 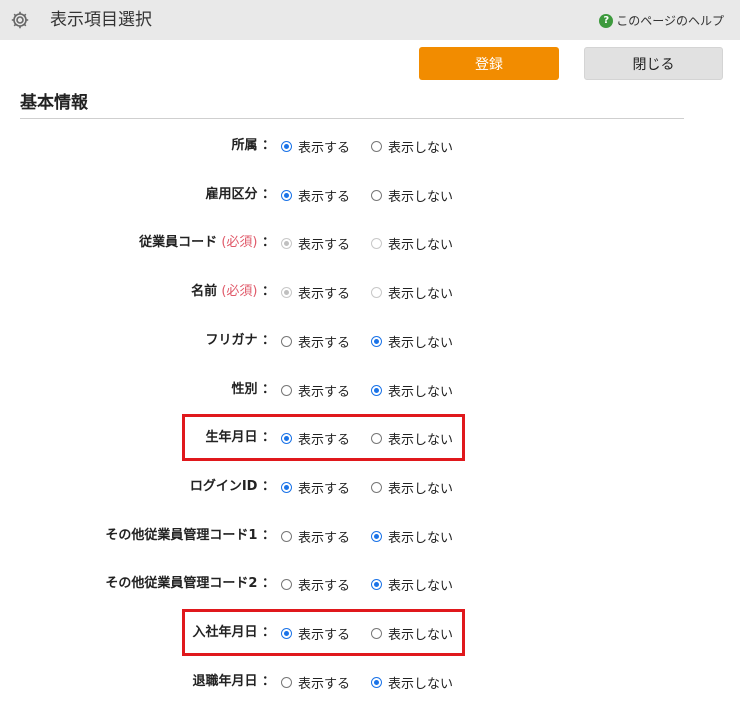 What do you see at coordinates (606, 21) in the screenshot?
I see `help-icon: ?` at bounding box center [606, 21].